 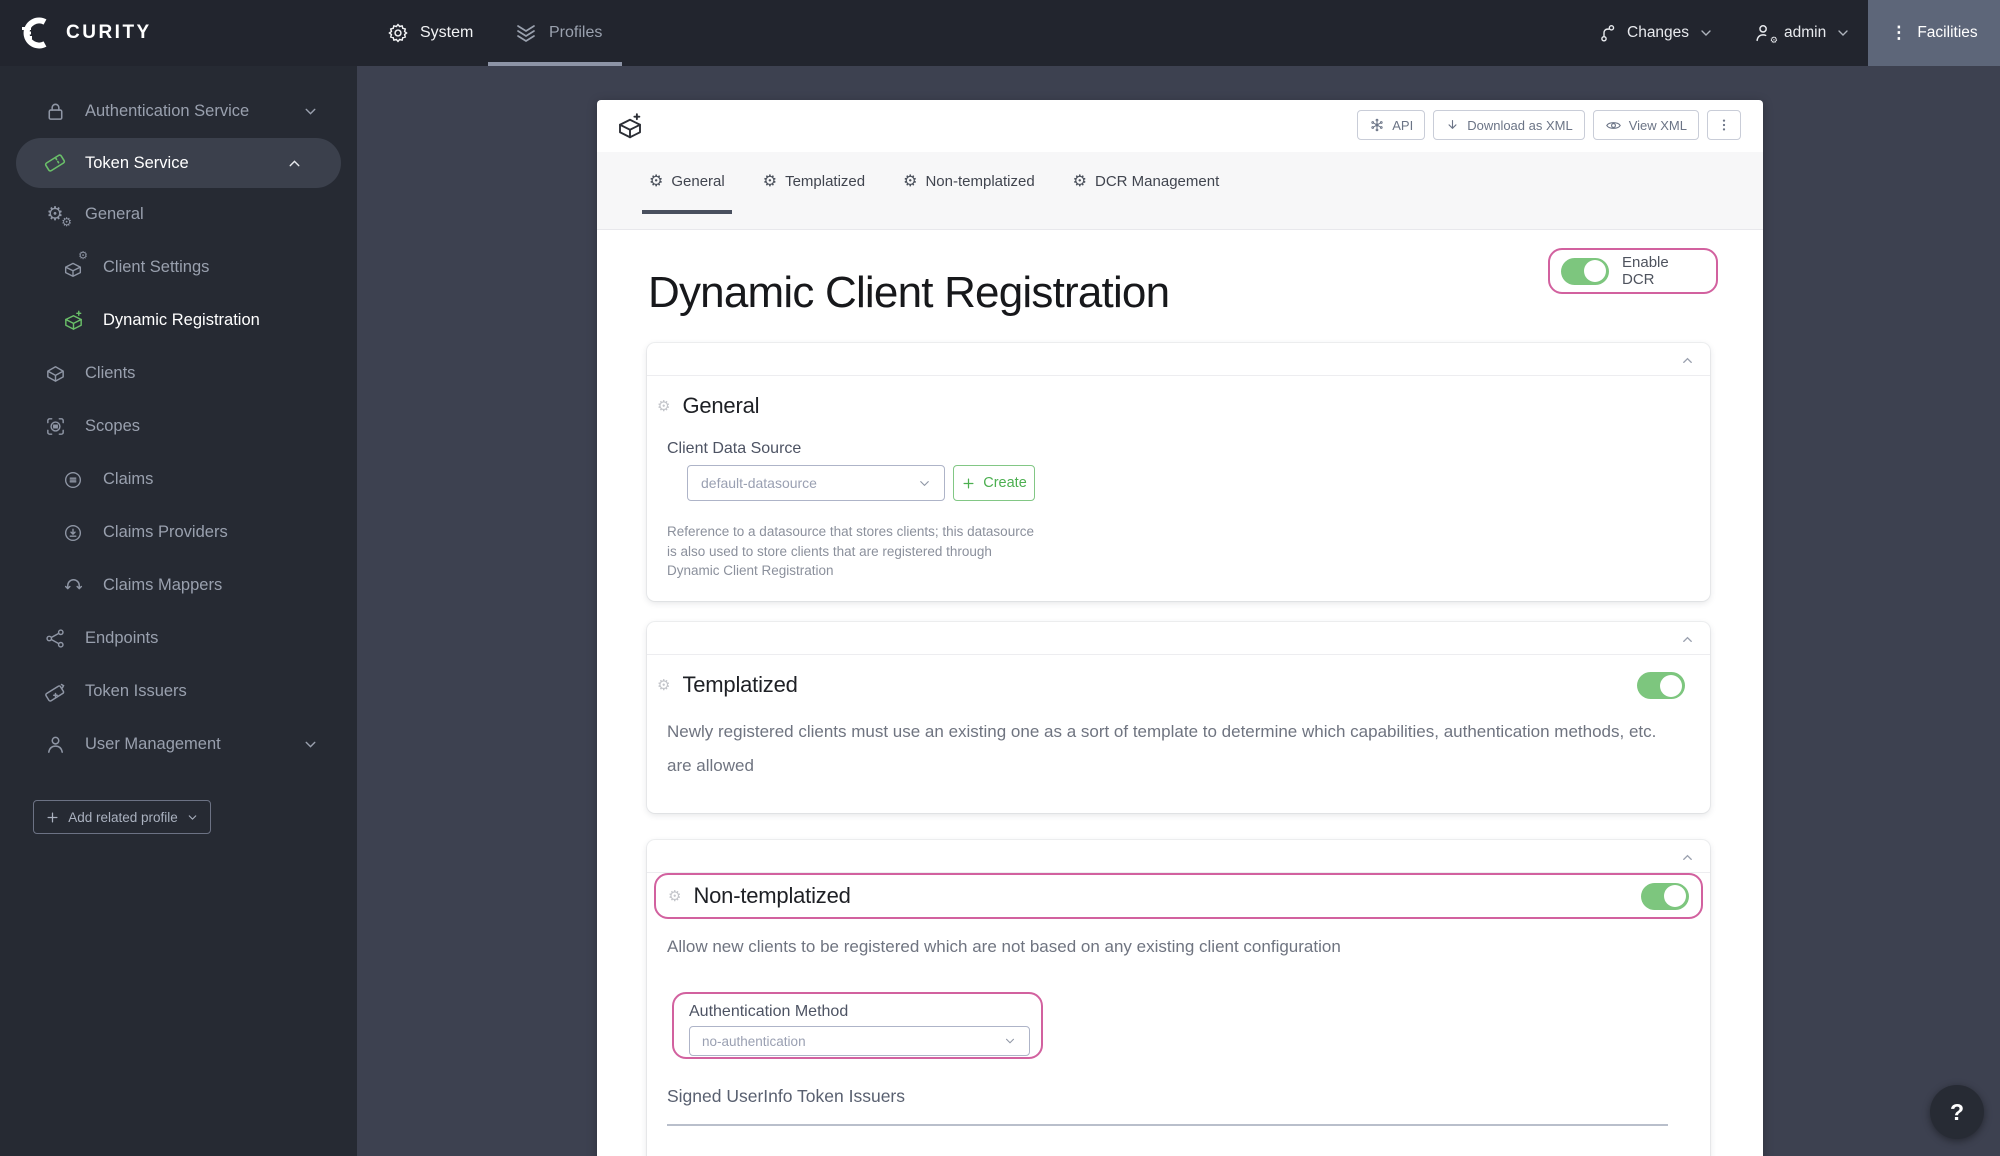 What do you see at coordinates (178, 479) in the screenshot?
I see `sidebar-item-claims: Claims` at bounding box center [178, 479].